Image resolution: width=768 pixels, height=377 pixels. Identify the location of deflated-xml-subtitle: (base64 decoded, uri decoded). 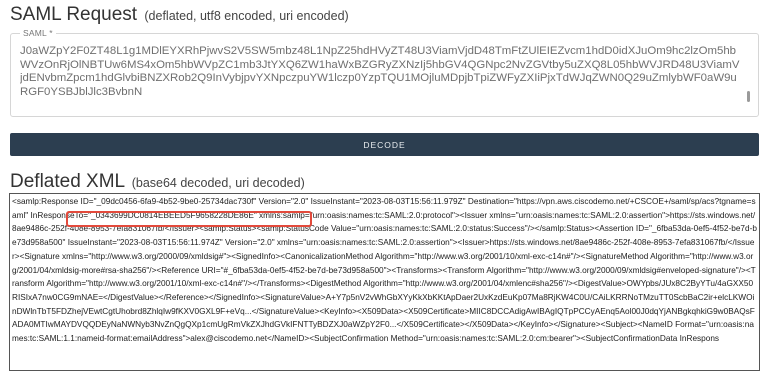
(218, 183).